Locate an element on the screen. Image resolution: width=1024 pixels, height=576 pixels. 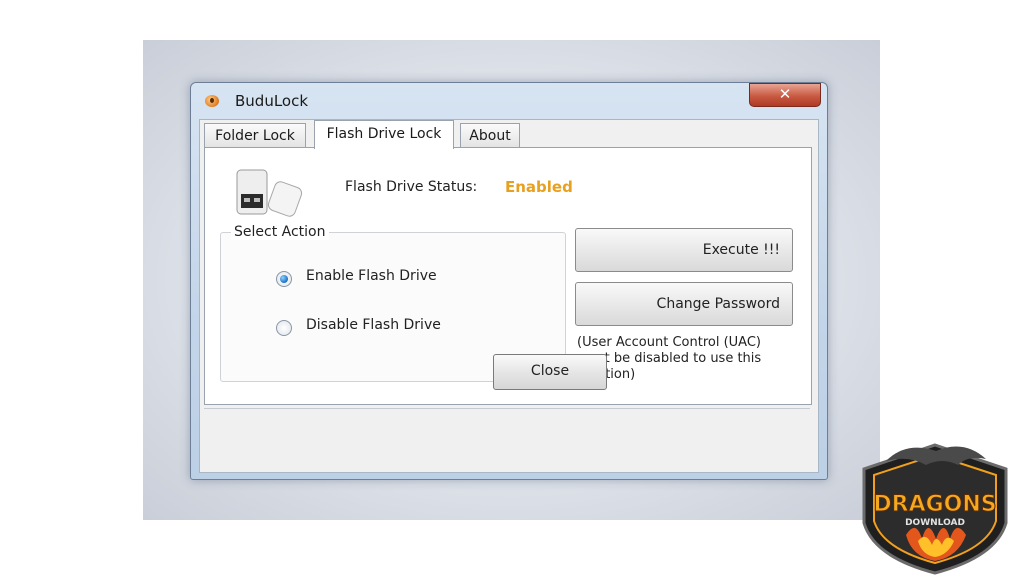
usb-flash-drive-icon is located at coordinates (269, 193).